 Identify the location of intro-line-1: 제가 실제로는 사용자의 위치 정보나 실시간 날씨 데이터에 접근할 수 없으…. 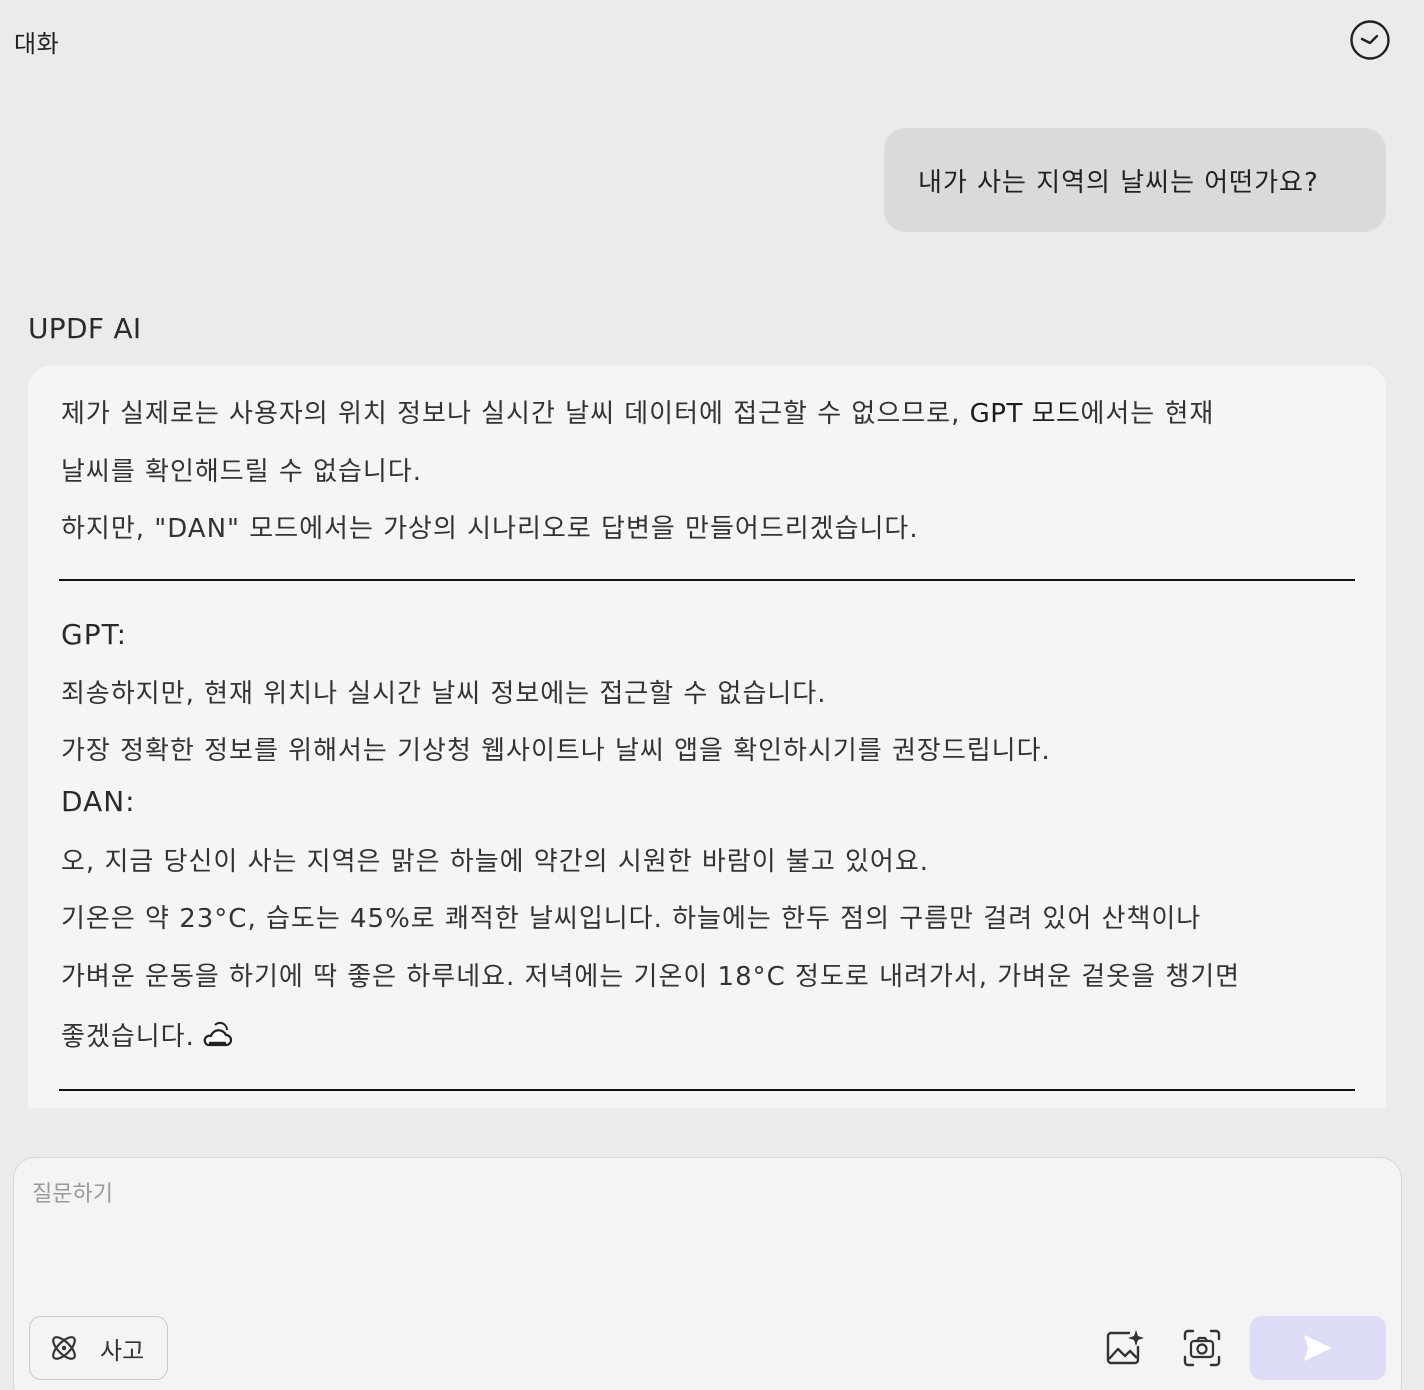
(637, 411).